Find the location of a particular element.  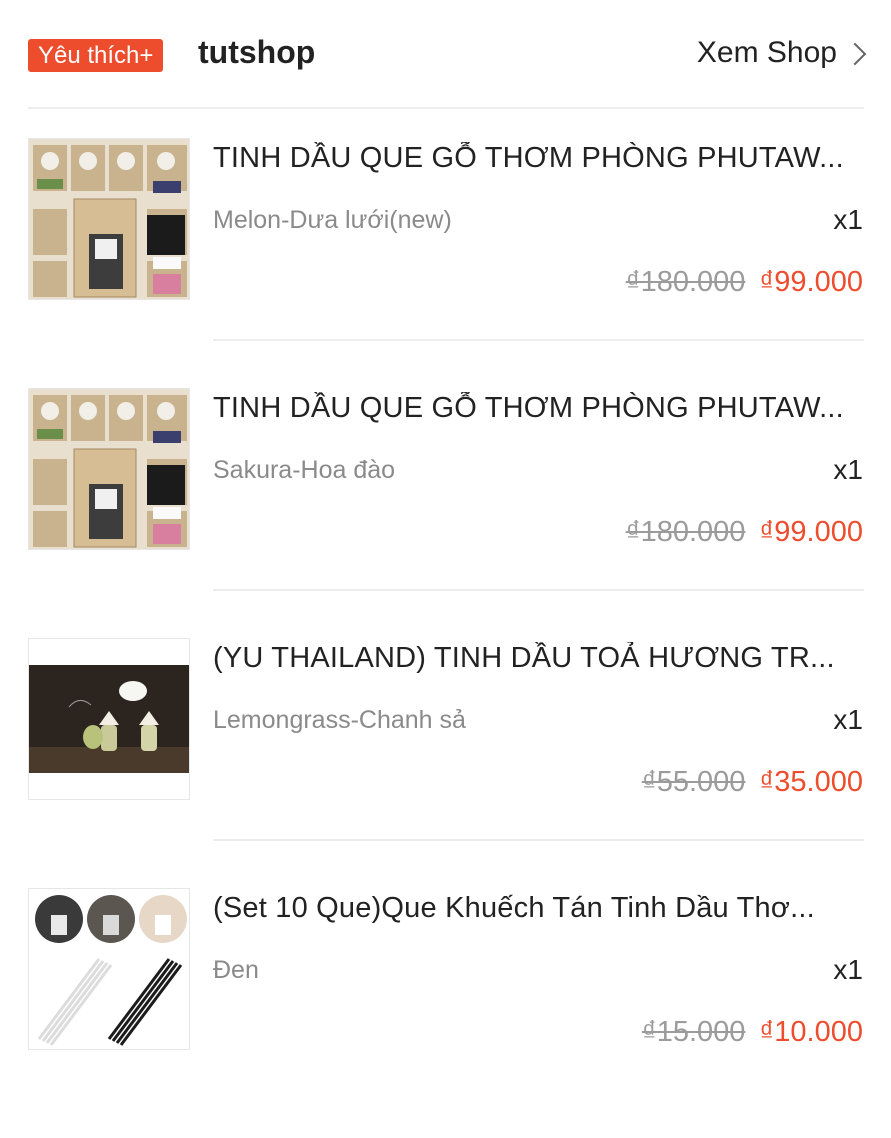

sale-price: ₫35.000 is located at coordinates (811, 782).